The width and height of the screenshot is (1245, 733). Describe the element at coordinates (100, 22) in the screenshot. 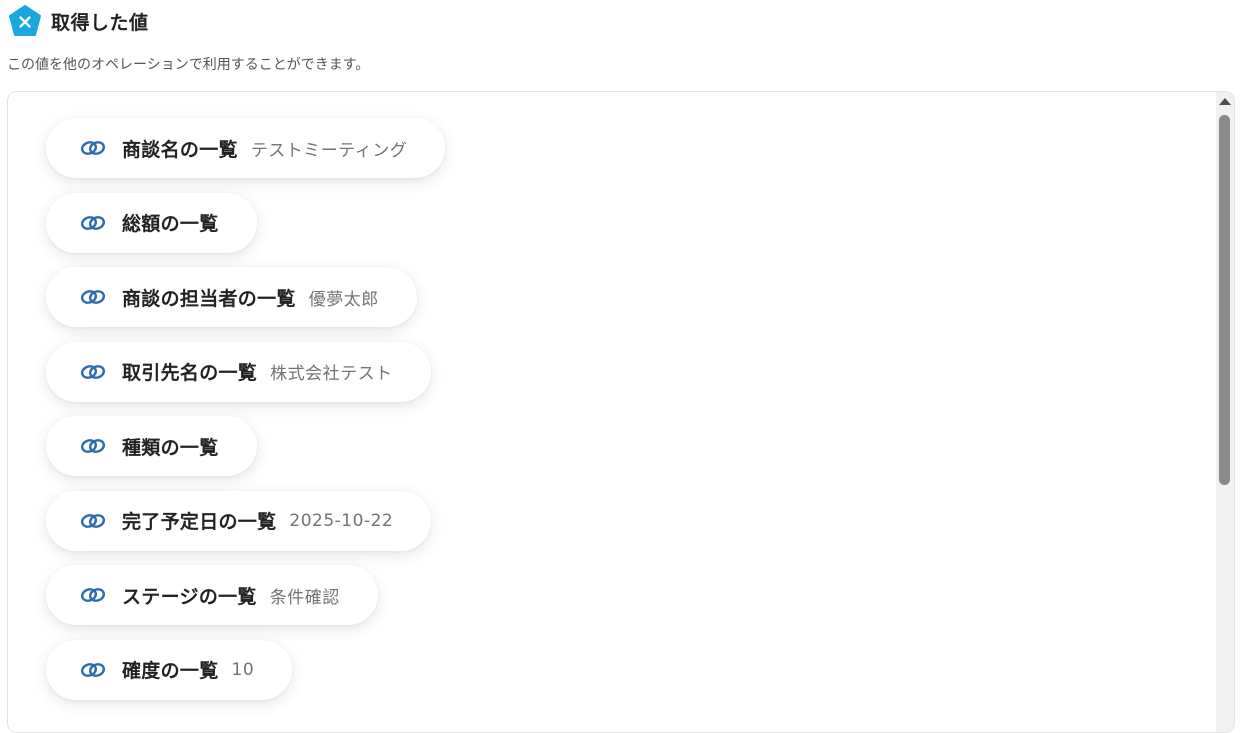

I see `page-title: 取得した値` at that location.